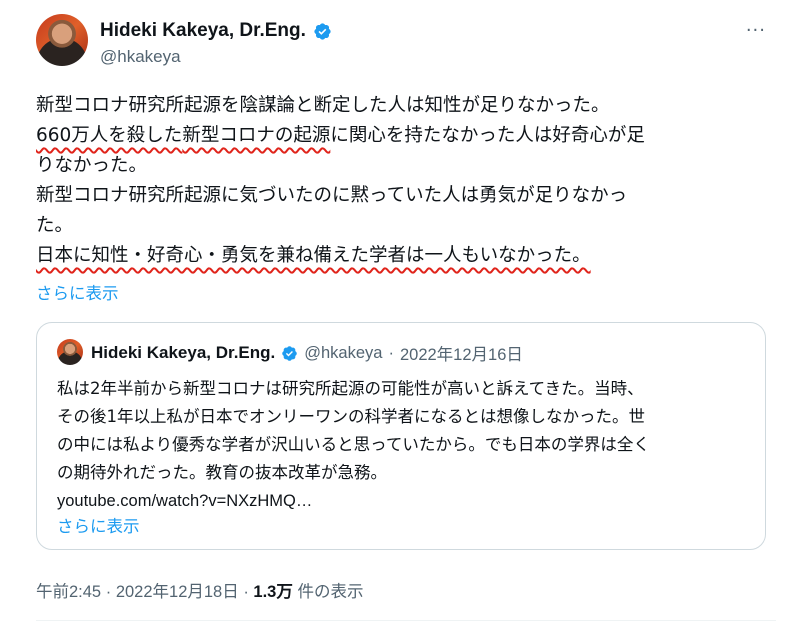 Image resolution: width=800 pixels, height=638 pixels. I want to click on tweet-line-2-rest: に関心を持たなかった人は好奇心が足, so click(487, 135).